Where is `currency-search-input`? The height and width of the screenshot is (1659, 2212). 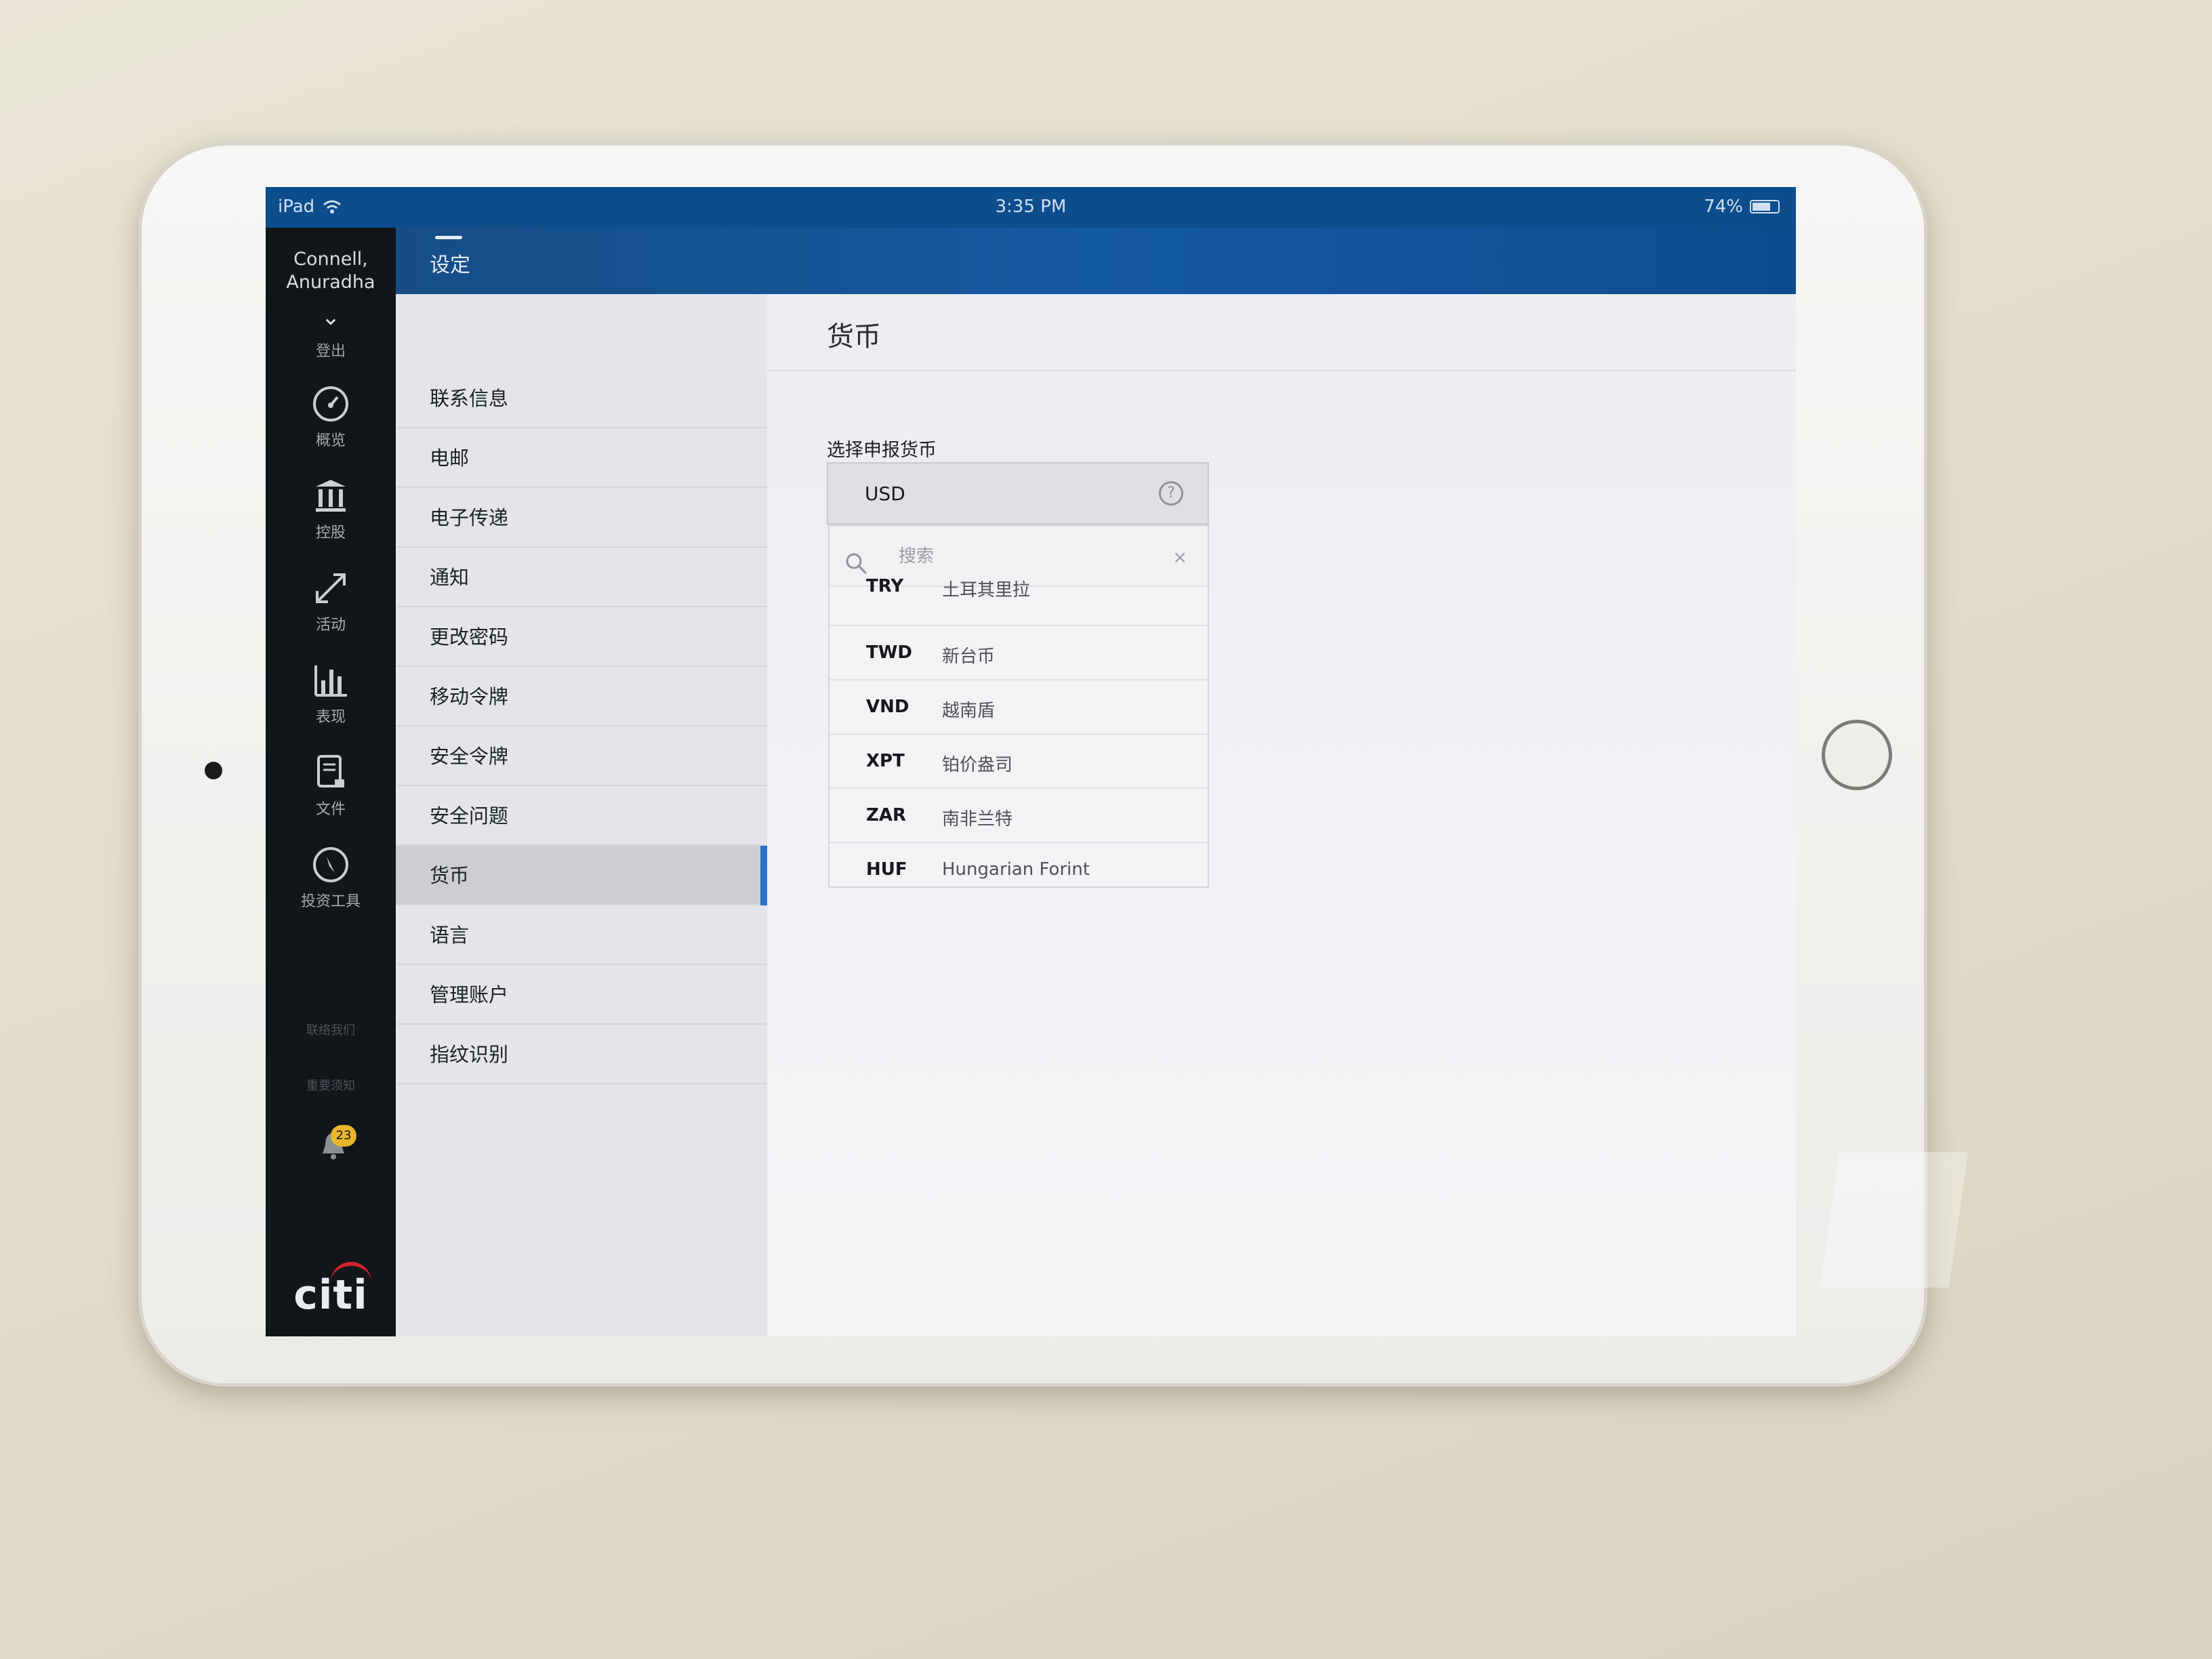 currency-search-input is located at coordinates (1021, 557).